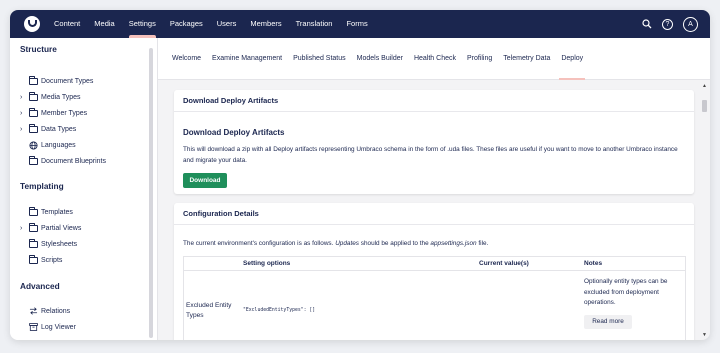 The width and height of the screenshot is (720, 353). What do you see at coordinates (186, 24) in the screenshot?
I see `nav-packages: Packages` at bounding box center [186, 24].